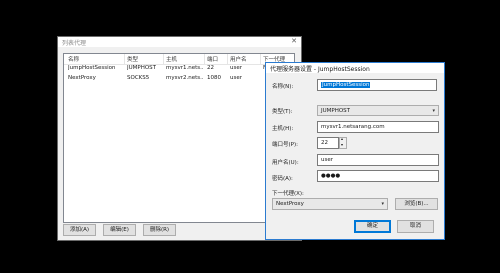  Describe the element at coordinates (327, 160) in the screenshot. I see `username-value: user` at that location.